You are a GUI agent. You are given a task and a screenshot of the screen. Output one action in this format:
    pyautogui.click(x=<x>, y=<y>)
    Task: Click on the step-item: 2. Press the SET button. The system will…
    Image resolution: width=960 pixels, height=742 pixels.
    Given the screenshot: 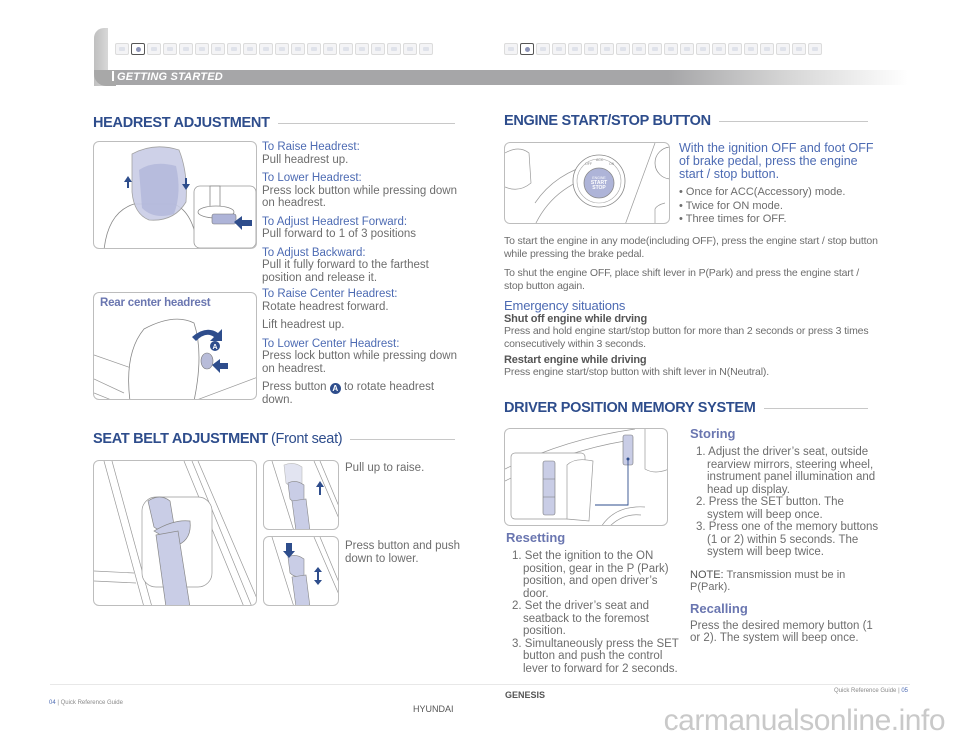 What is the action you would take?
    pyautogui.click(x=770, y=508)
    